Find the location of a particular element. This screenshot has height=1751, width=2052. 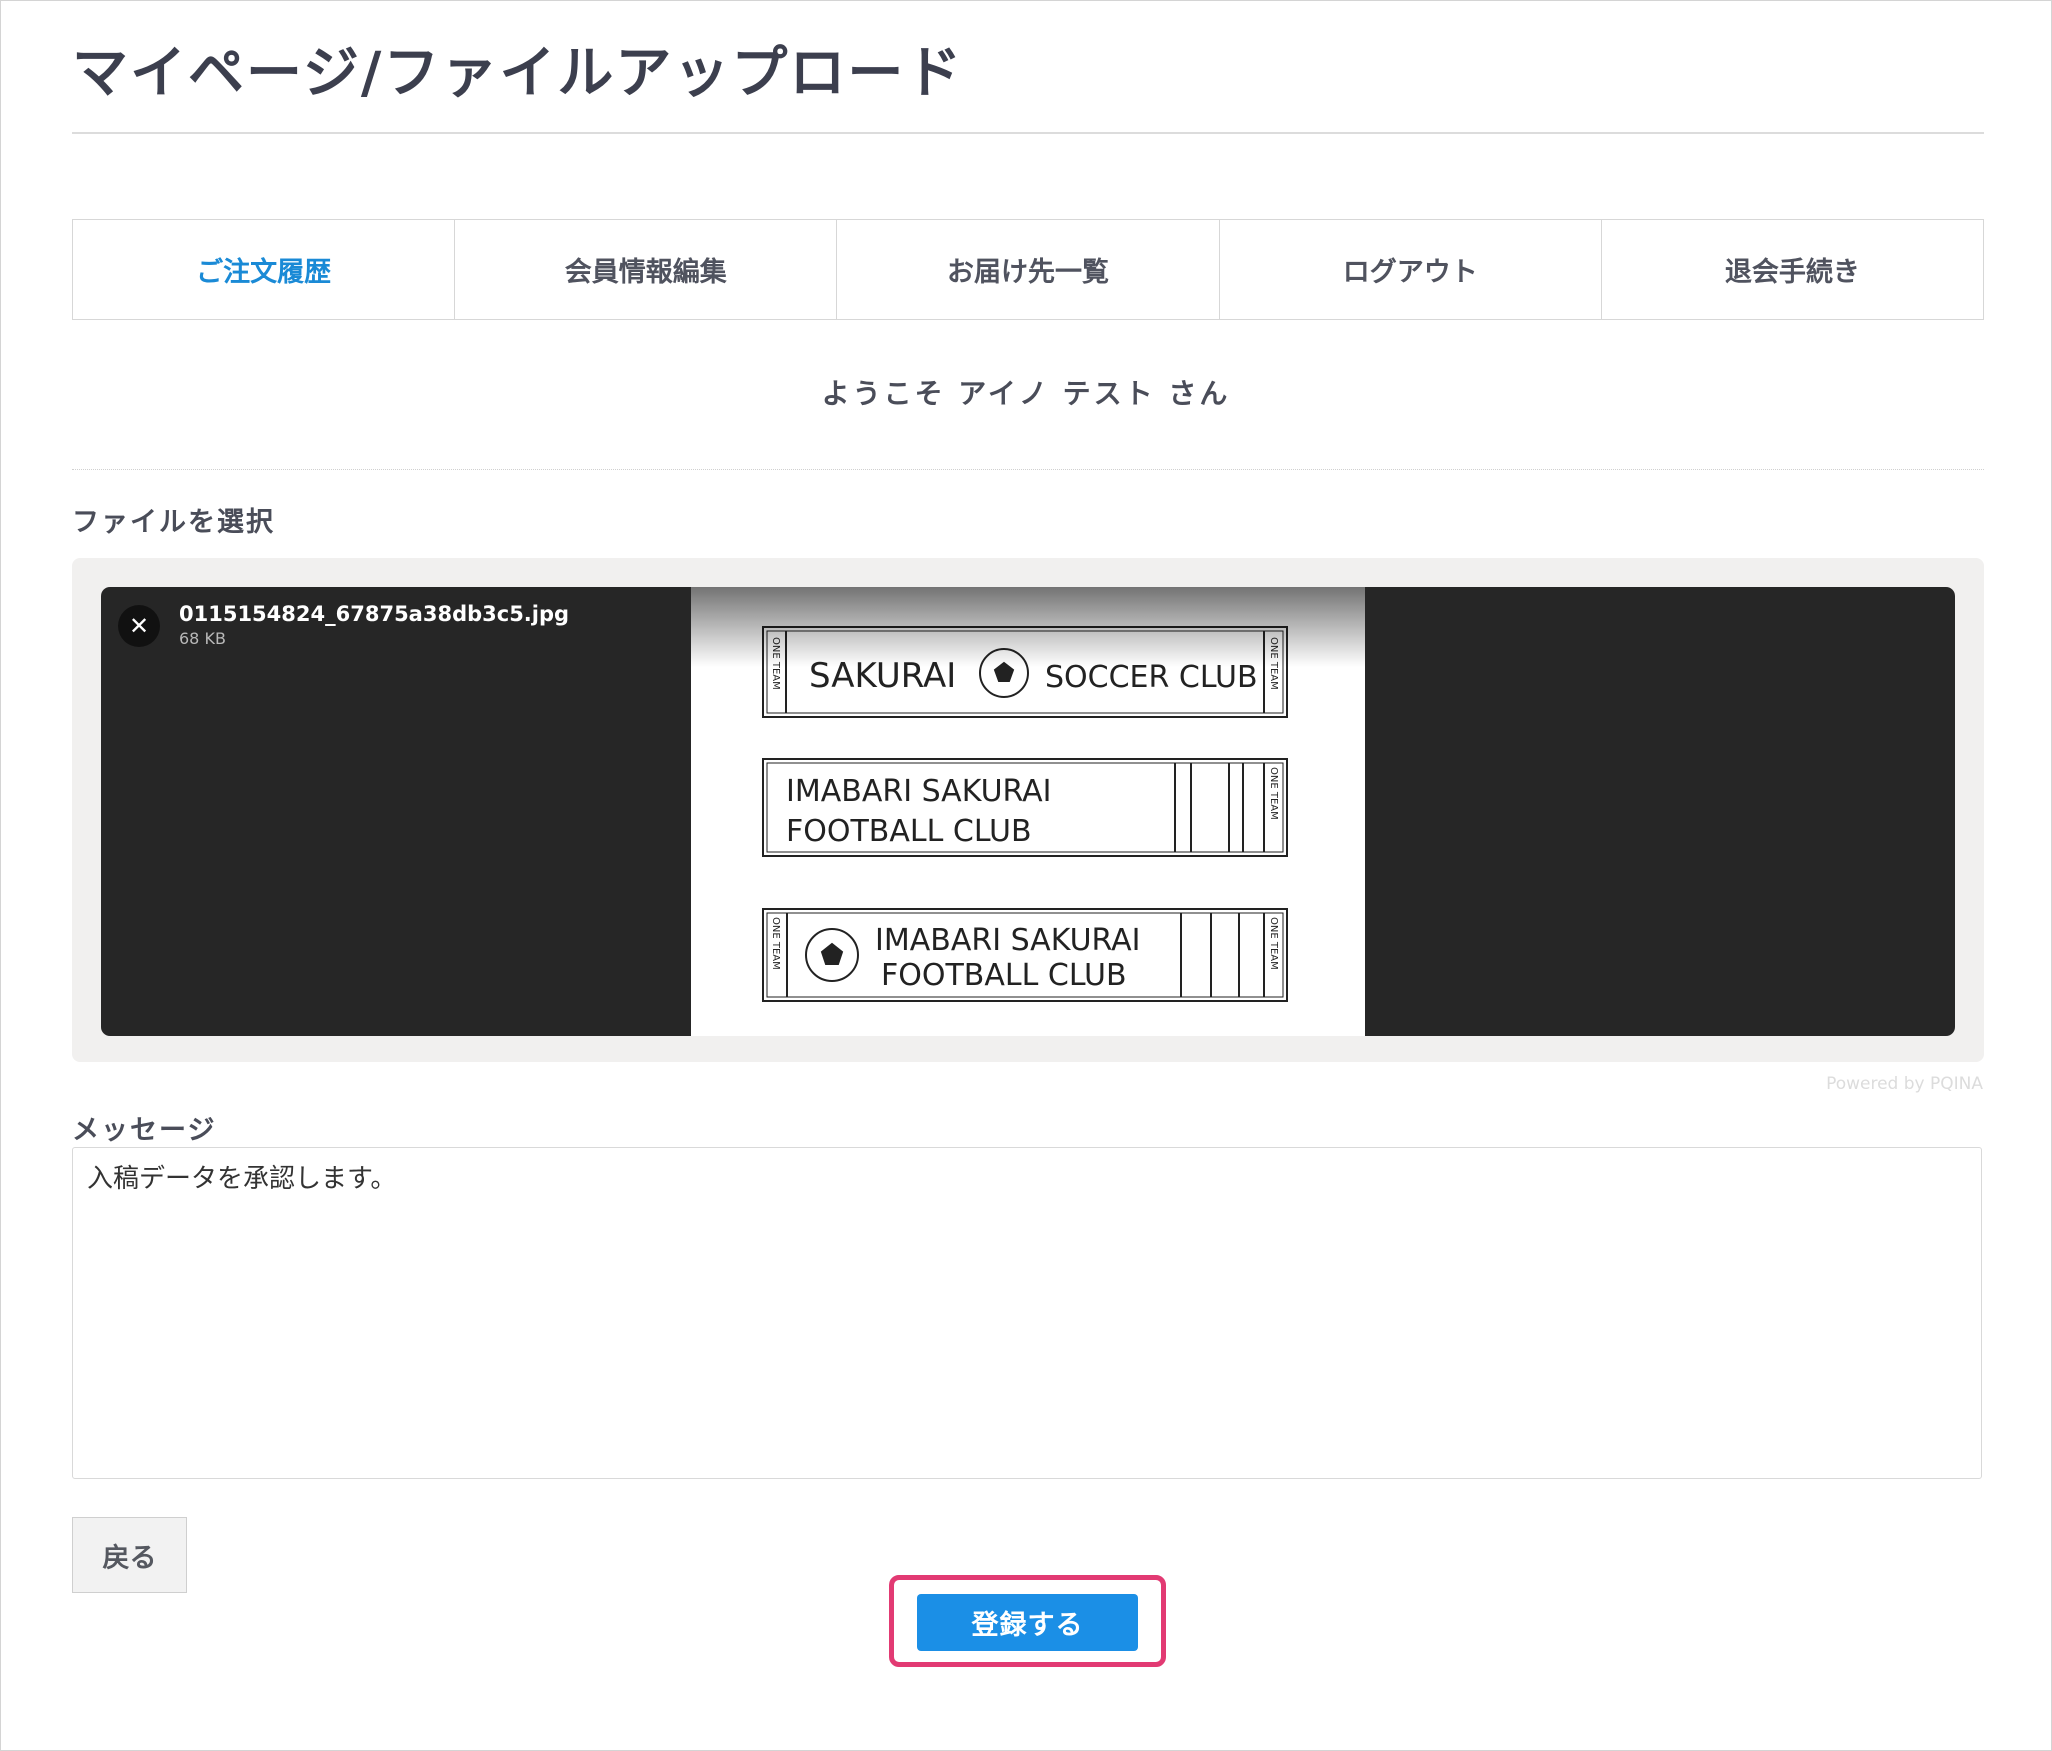

tab-member-info: 会員情報編集 is located at coordinates (645, 269).